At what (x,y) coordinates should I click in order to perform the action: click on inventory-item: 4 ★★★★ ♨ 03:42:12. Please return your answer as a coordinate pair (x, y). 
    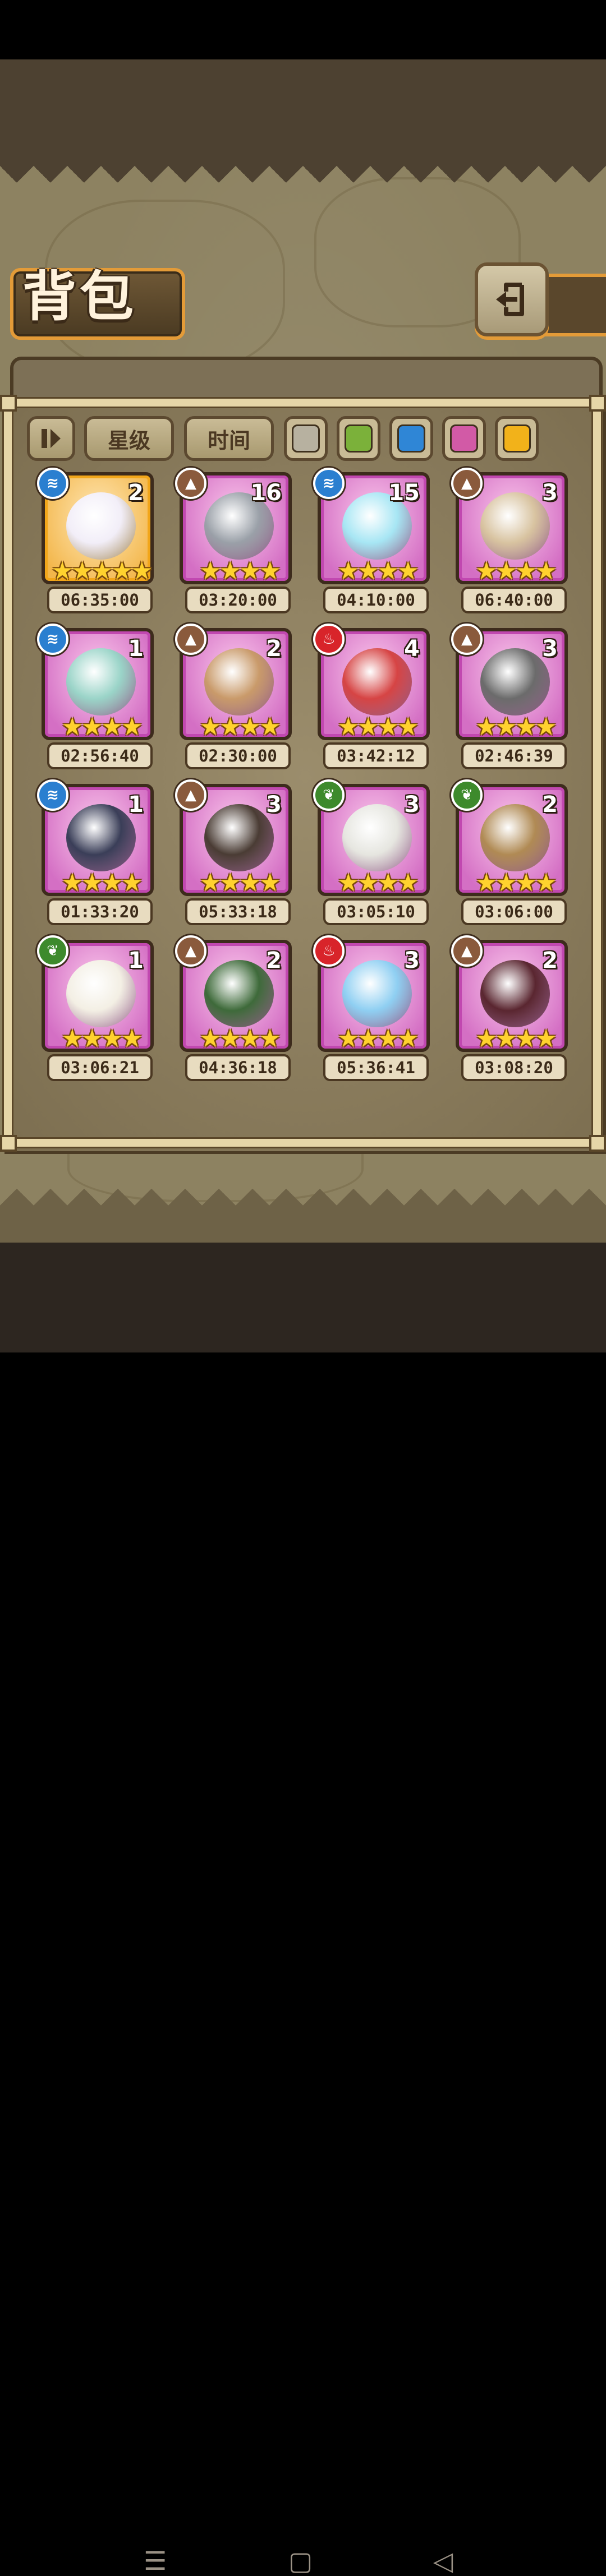
    Looking at the image, I should click on (371, 699).